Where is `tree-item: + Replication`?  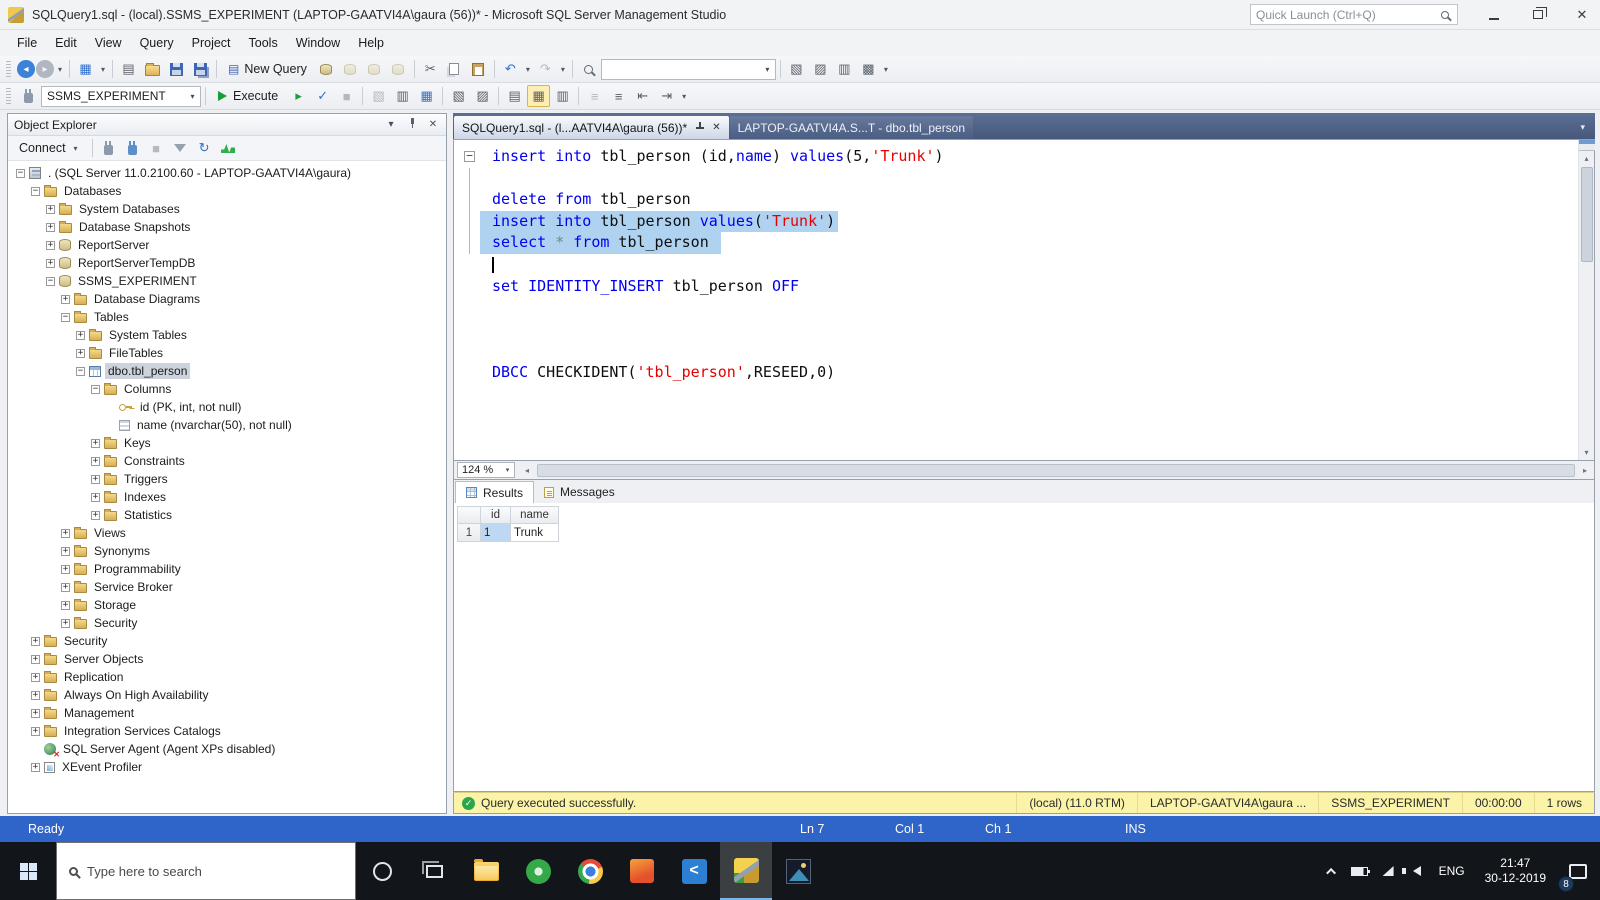 tree-item: + Replication is located at coordinates (229, 677).